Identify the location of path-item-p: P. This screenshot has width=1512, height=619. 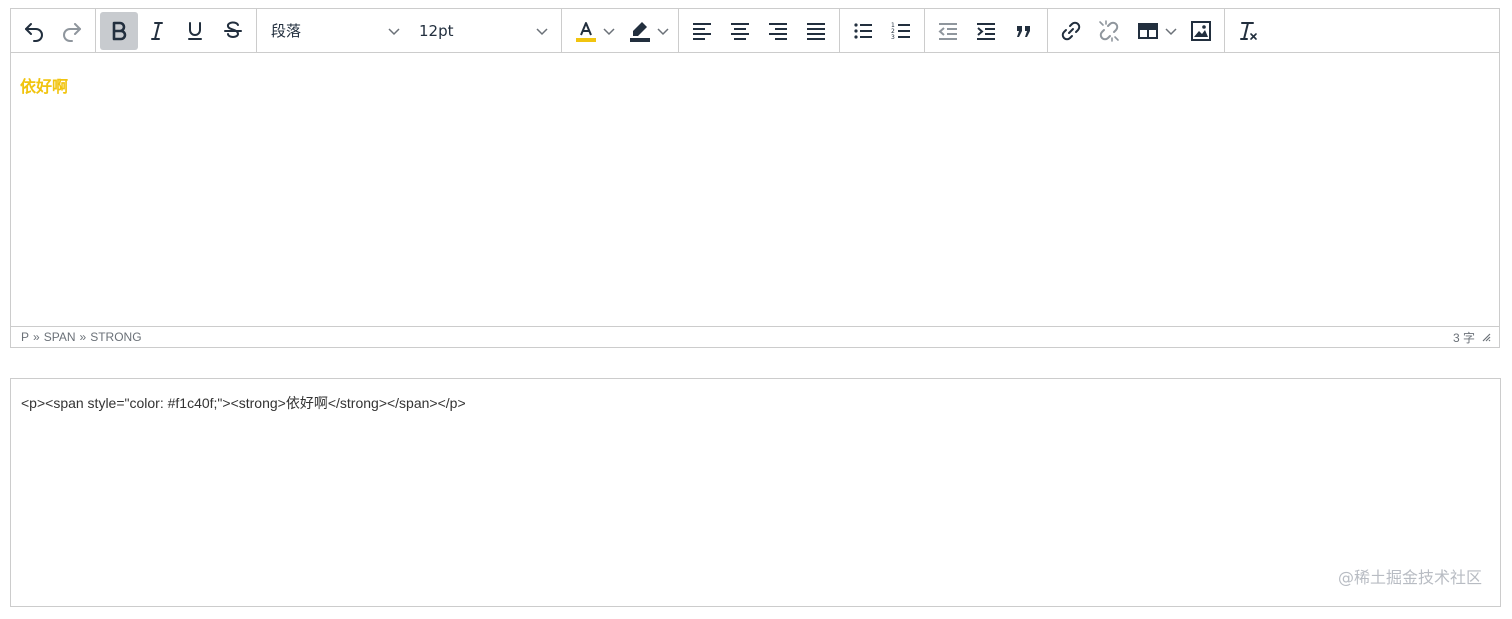
(25, 337).